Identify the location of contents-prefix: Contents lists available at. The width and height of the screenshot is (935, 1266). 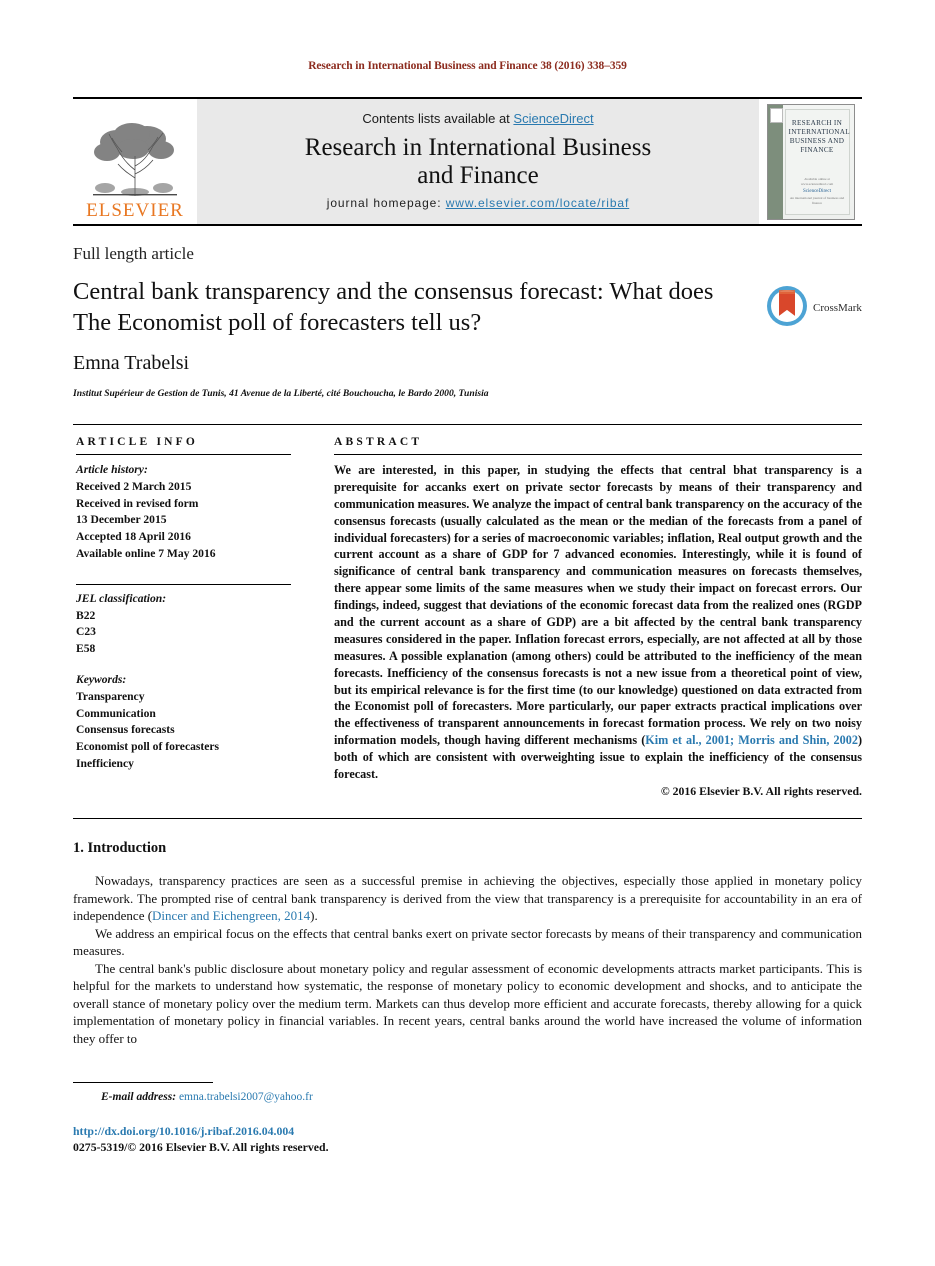
(438, 118).